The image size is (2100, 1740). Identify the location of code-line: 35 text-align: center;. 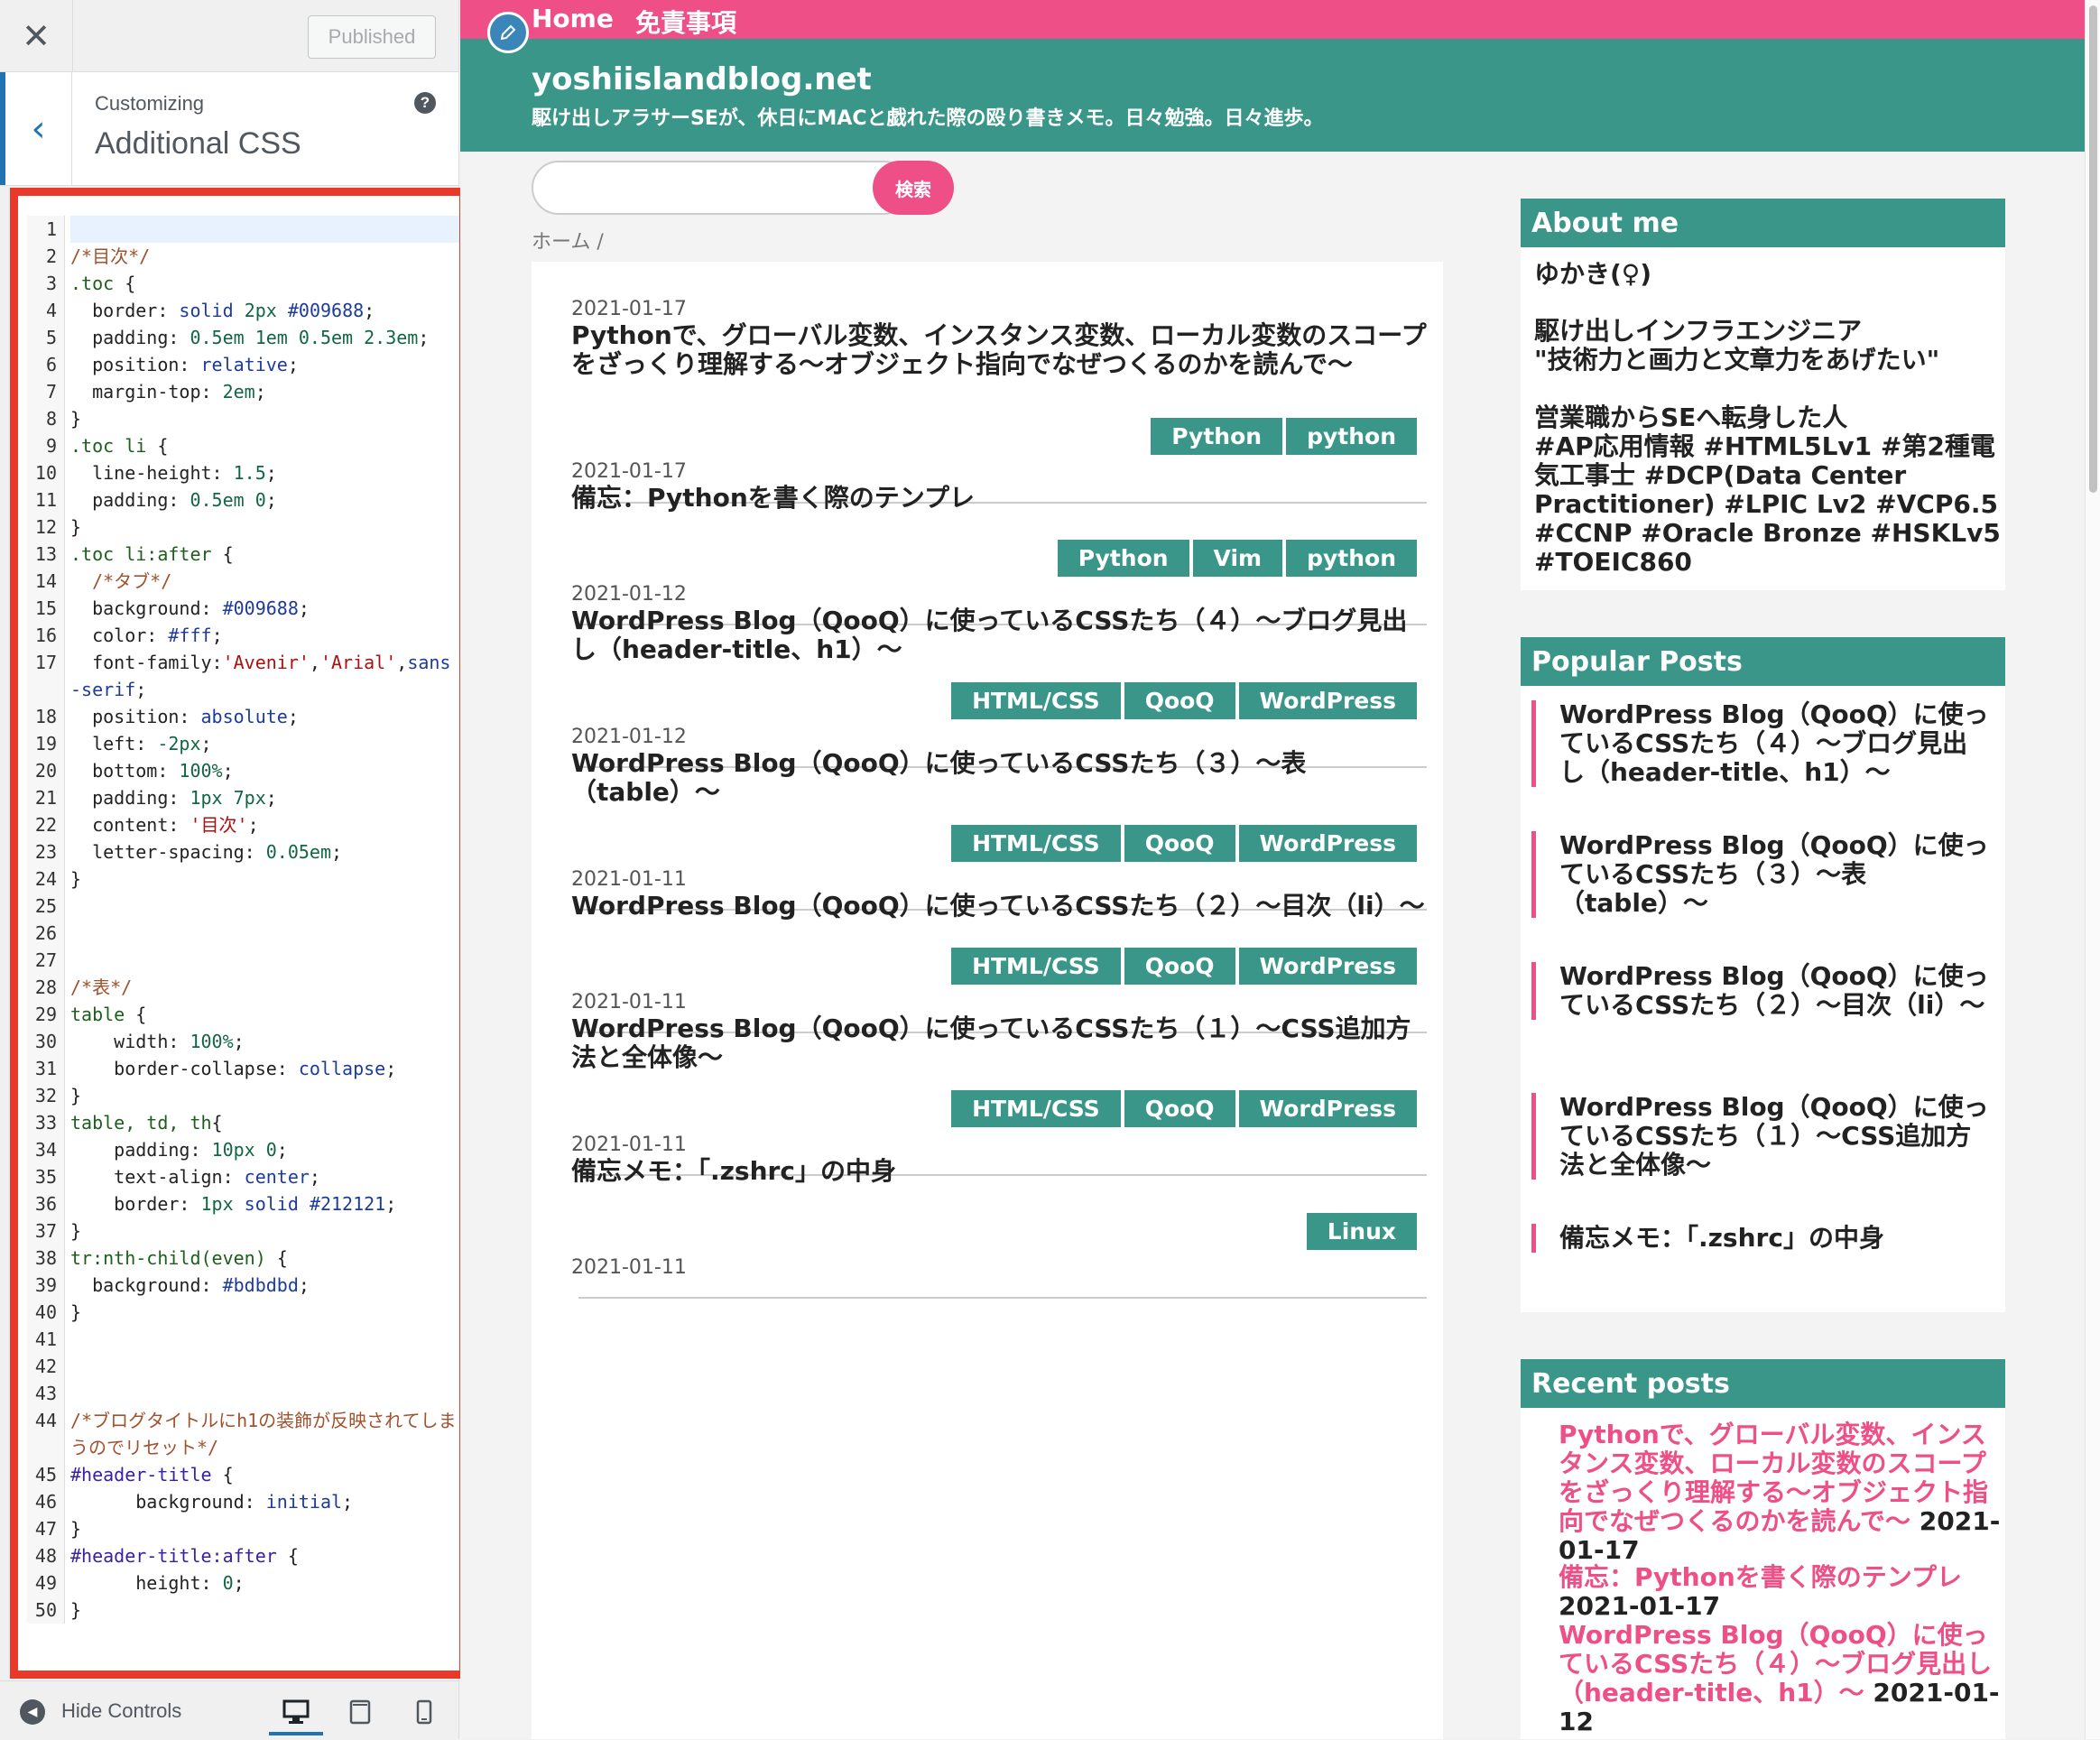
(243, 1176).